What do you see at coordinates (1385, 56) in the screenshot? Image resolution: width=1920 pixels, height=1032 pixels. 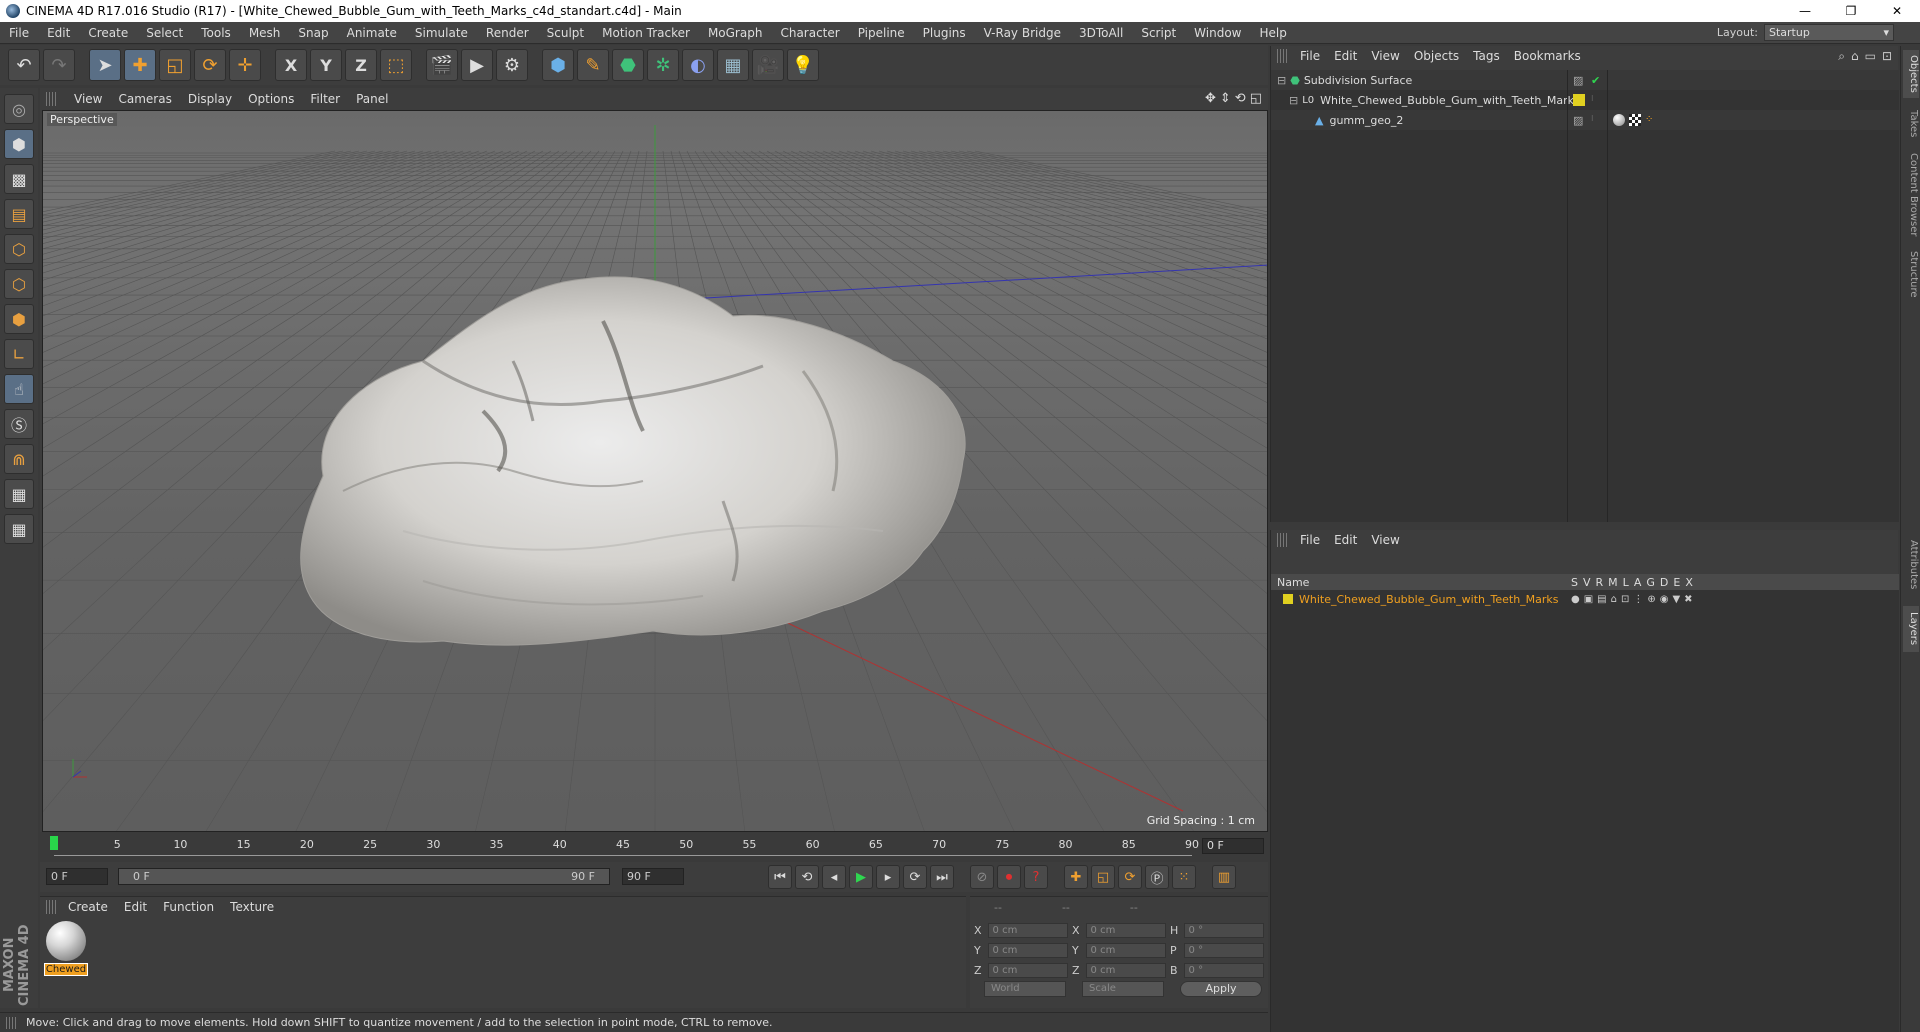 I see `om-menu-view: View` at bounding box center [1385, 56].